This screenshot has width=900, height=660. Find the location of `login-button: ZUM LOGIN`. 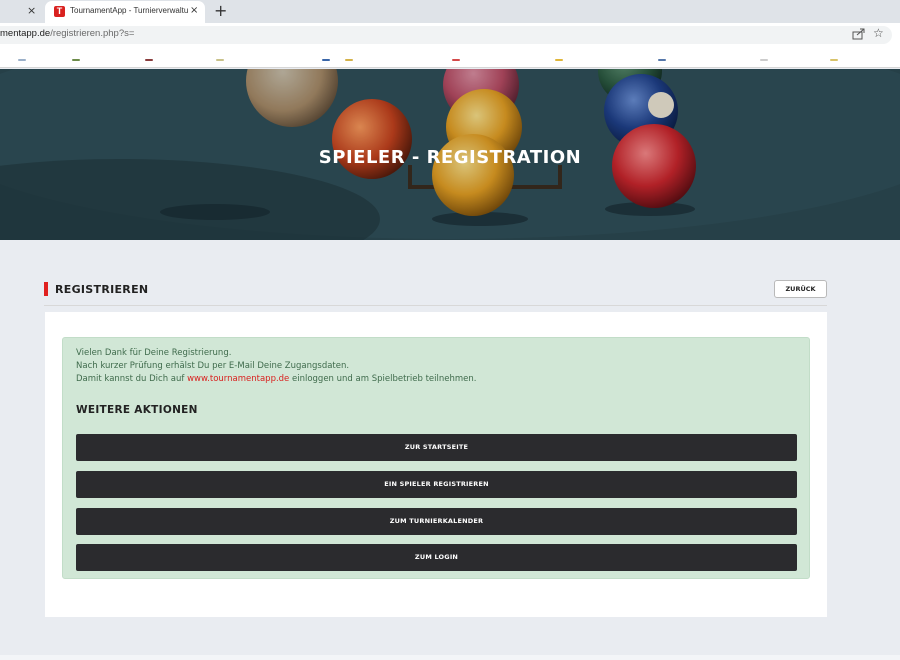

login-button: ZUM LOGIN is located at coordinates (436, 557).